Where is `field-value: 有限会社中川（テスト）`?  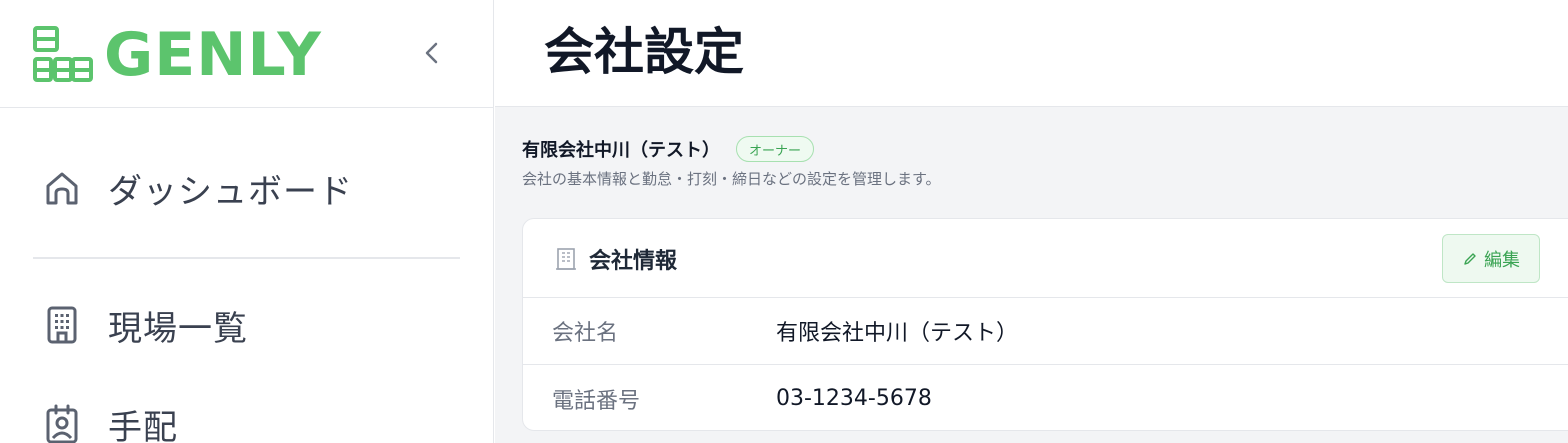
field-value: 有限会社中川（テスト） is located at coordinates (897, 333).